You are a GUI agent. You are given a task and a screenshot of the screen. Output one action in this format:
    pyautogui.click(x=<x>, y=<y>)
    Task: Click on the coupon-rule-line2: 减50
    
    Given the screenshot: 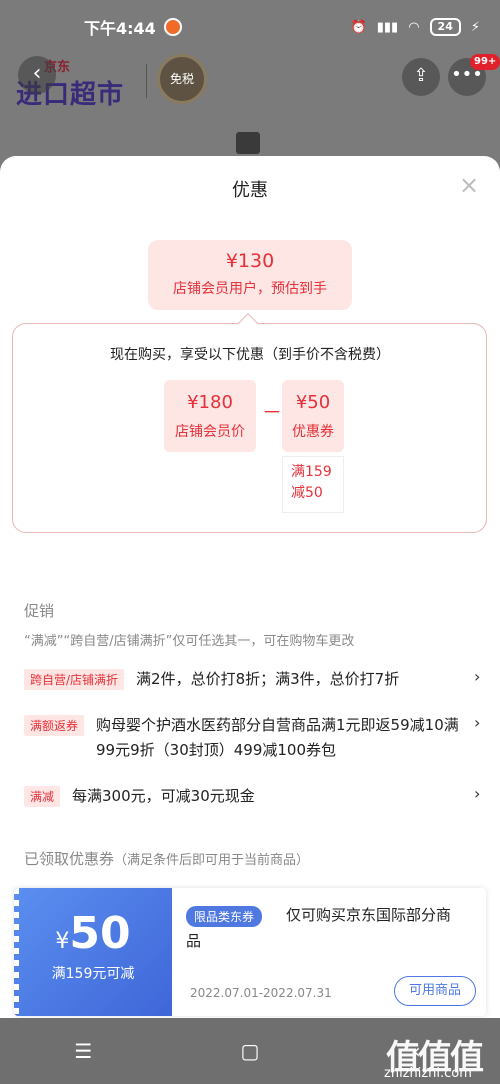 What is the action you would take?
    pyautogui.click(x=307, y=493)
    